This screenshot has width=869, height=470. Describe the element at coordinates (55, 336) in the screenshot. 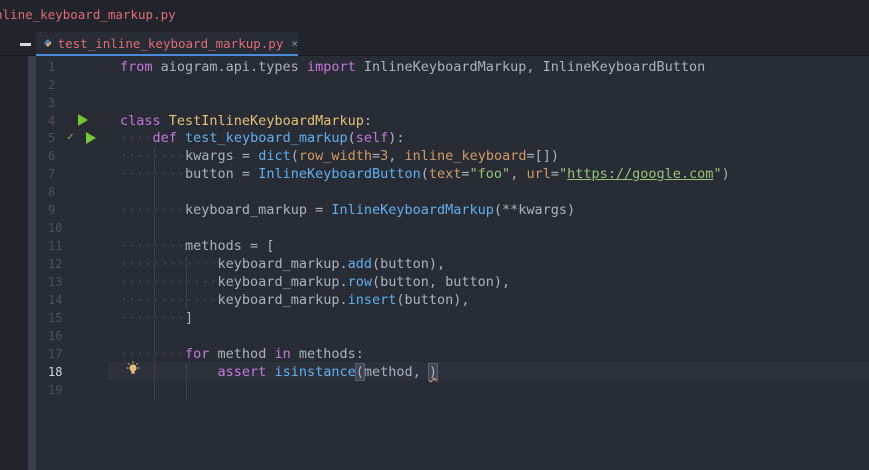

I see `line-number: 16` at that location.